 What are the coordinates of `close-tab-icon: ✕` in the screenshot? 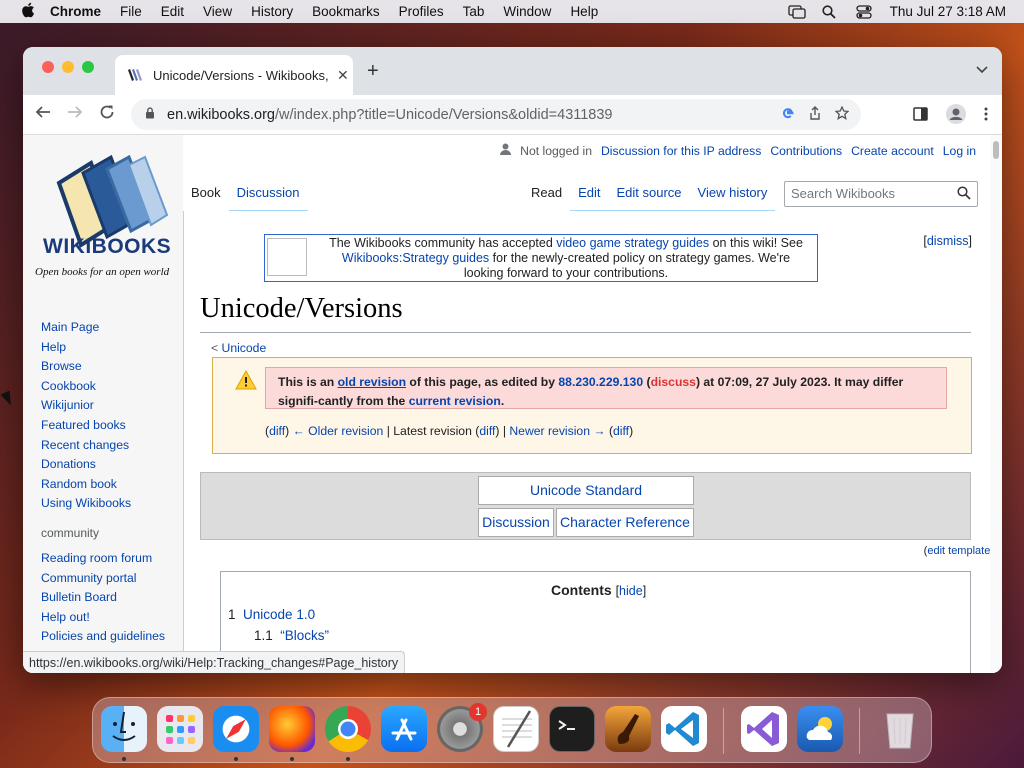 It's located at (343, 75).